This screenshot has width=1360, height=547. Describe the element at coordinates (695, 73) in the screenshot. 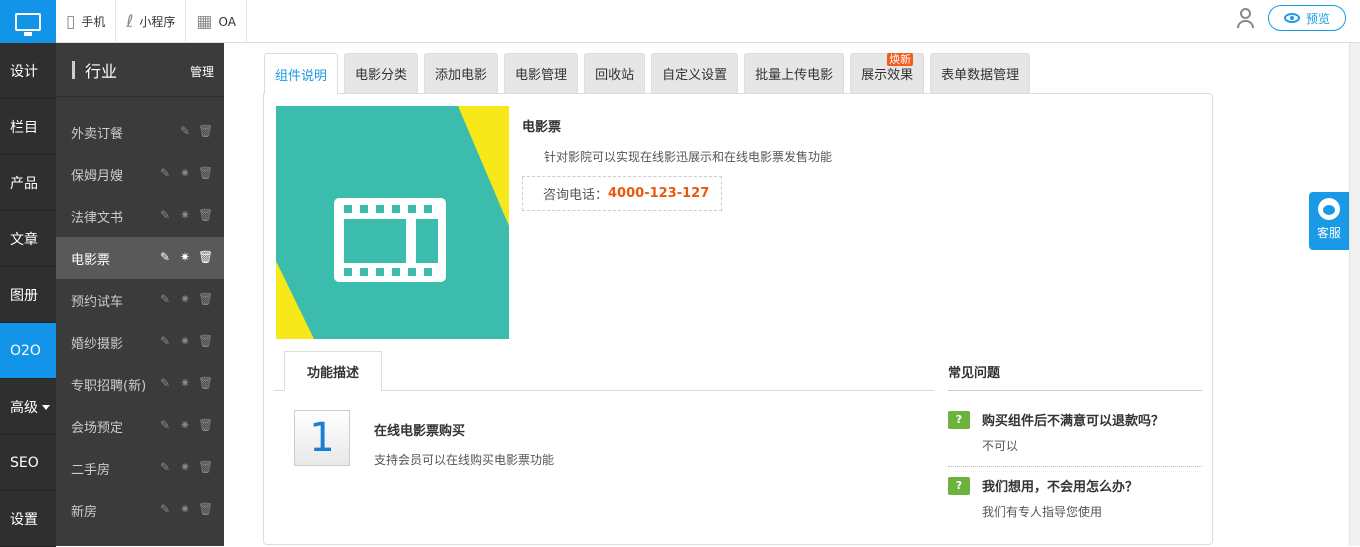

I see `tab-custom-settings: 自定义设置` at that location.